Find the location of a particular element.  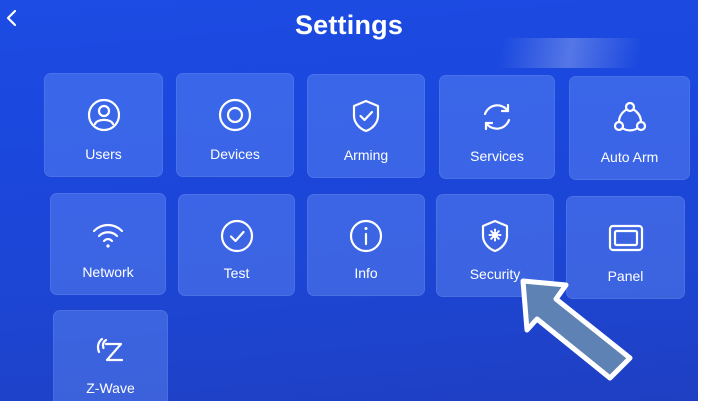

tile-label: Z-Wave is located at coordinates (110, 388).